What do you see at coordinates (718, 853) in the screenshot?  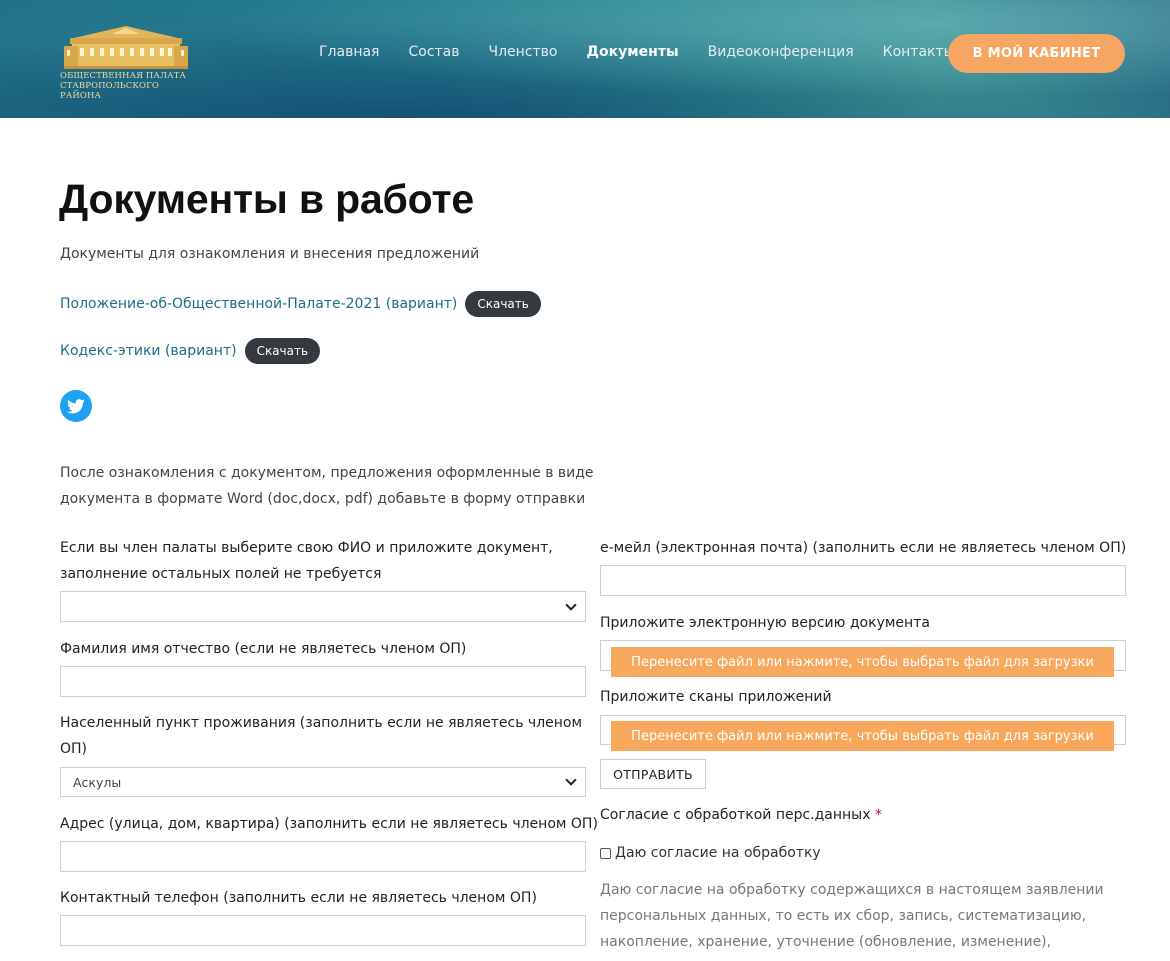 I see `consent-checkbox-label: Даю согласие на обработку` at bounding box center [718, 853].